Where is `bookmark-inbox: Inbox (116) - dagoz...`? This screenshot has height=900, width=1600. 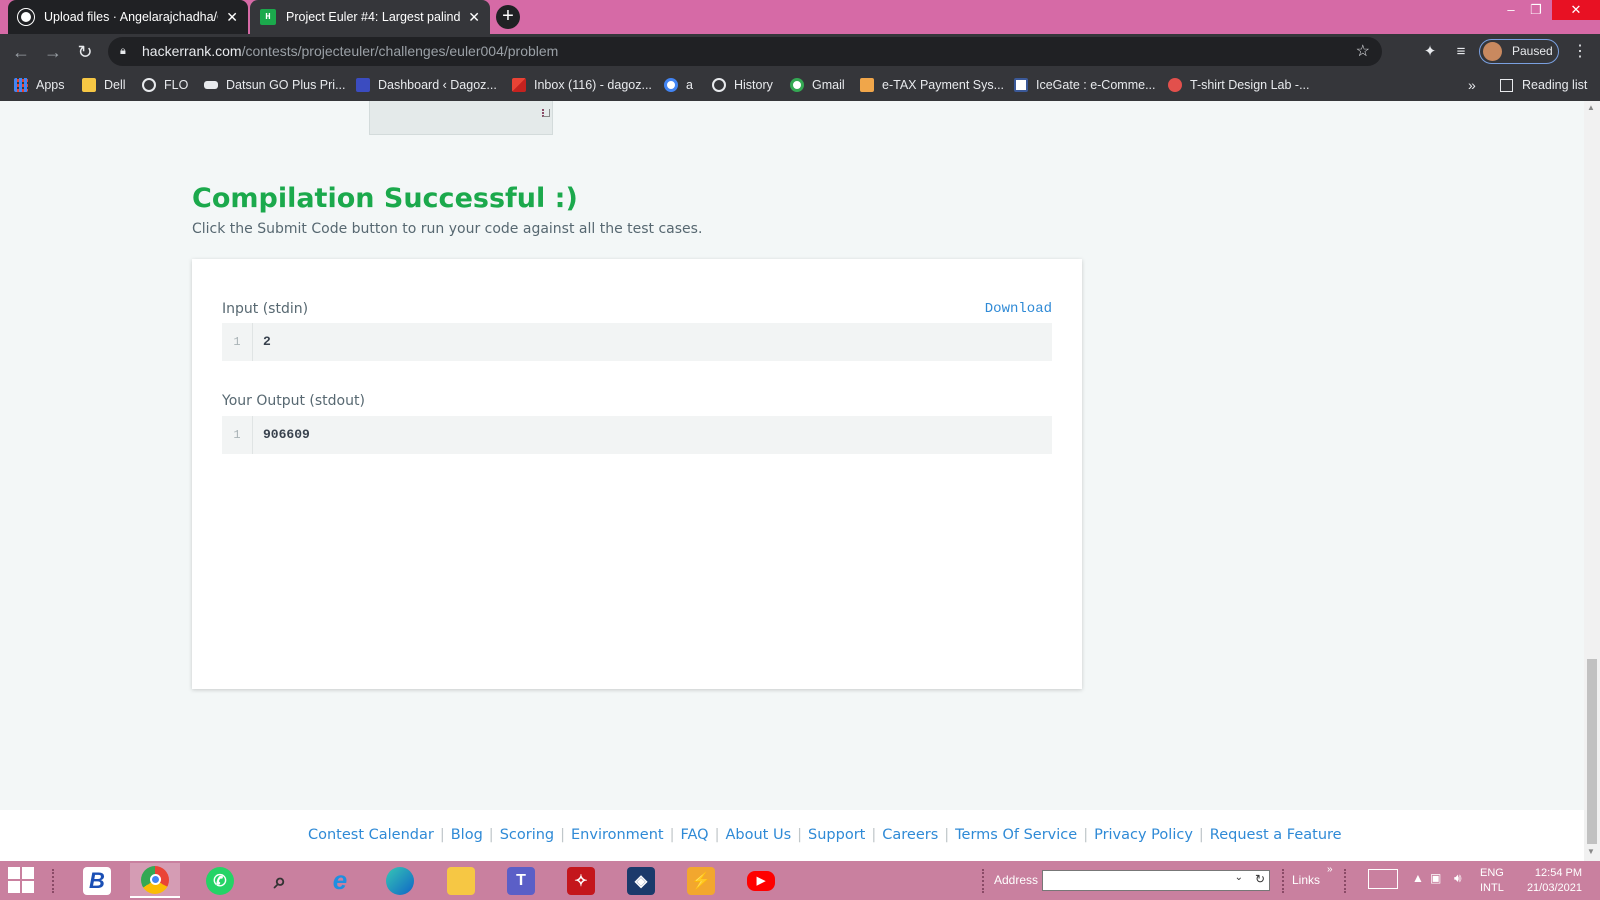 bookmark-inbox: Inbox (116) - dagoz... is located at coordinates (582, 85).